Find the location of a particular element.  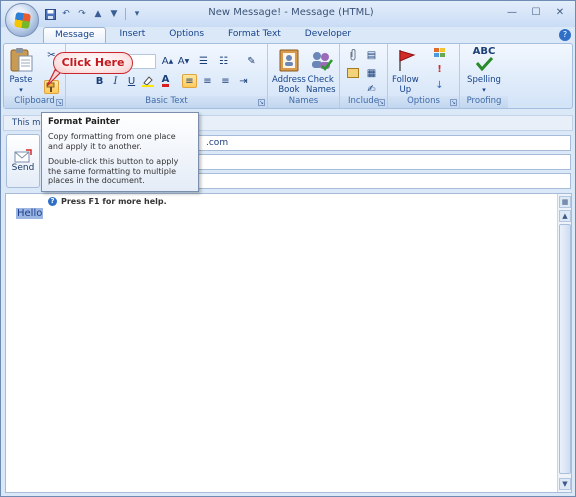

align-right-icon: ≡ is located at coordinates (225, 81).